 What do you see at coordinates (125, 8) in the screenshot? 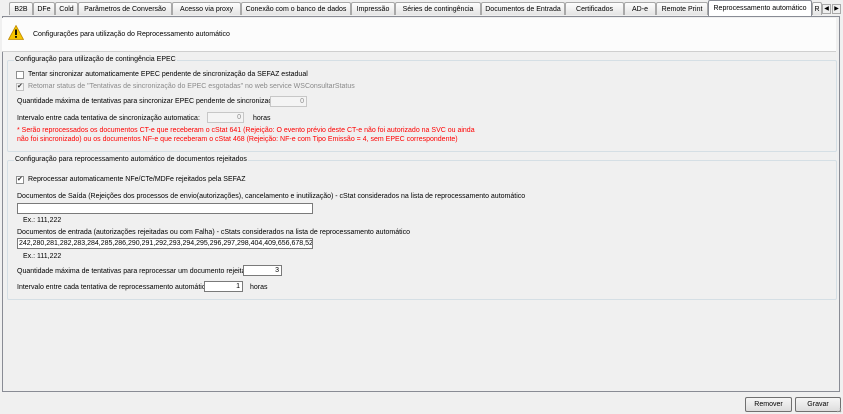
I see `tab-parametros-conversao: Parâmetros de Conversão` at bounding box center [125, 8].